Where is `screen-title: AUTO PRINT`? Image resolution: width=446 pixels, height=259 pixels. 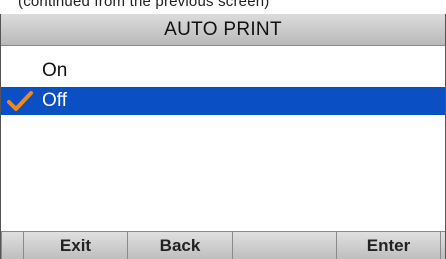
screen-title: AUTO PRINT is located at coordinates (223, 29).